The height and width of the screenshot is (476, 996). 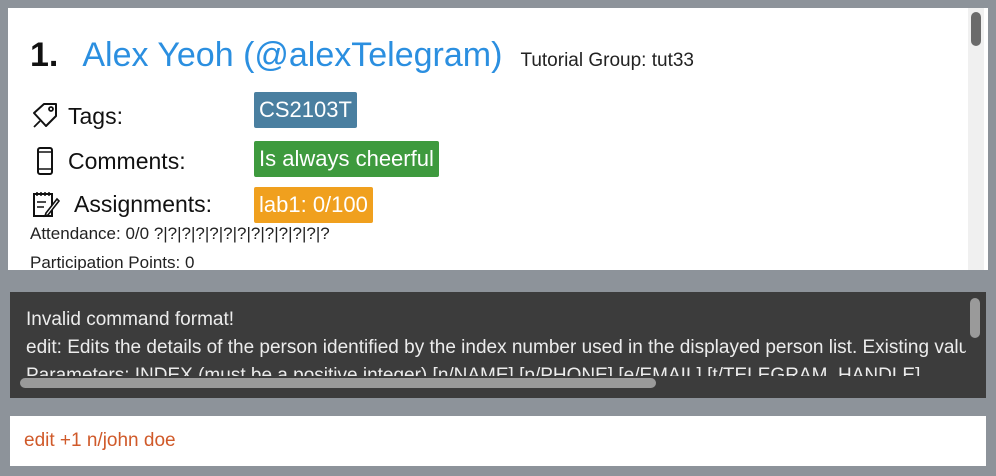 I want to click on notepad-icon, so click(x=45, y=204).